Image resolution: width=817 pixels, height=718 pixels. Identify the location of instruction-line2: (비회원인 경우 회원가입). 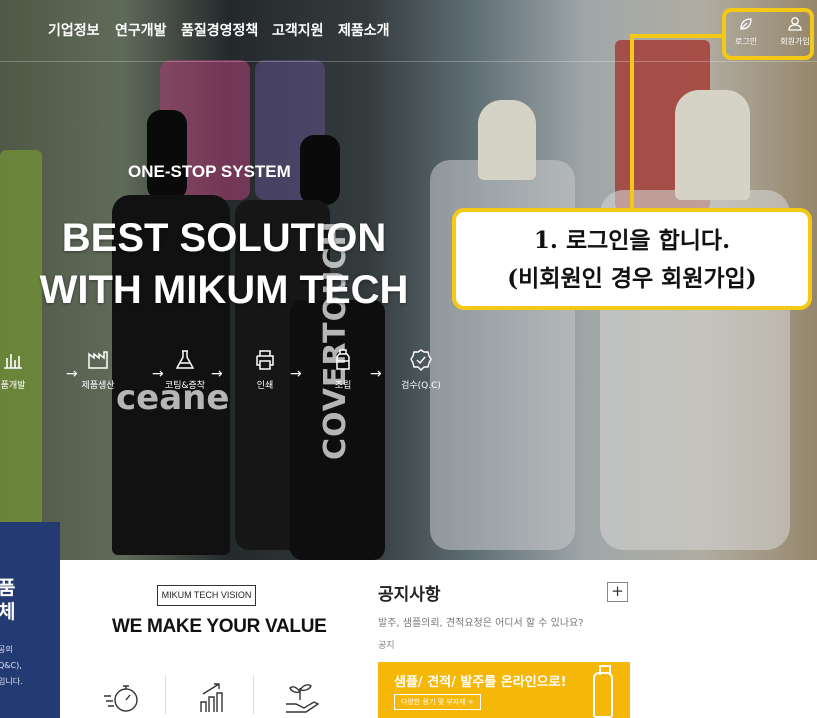
(632, 278).